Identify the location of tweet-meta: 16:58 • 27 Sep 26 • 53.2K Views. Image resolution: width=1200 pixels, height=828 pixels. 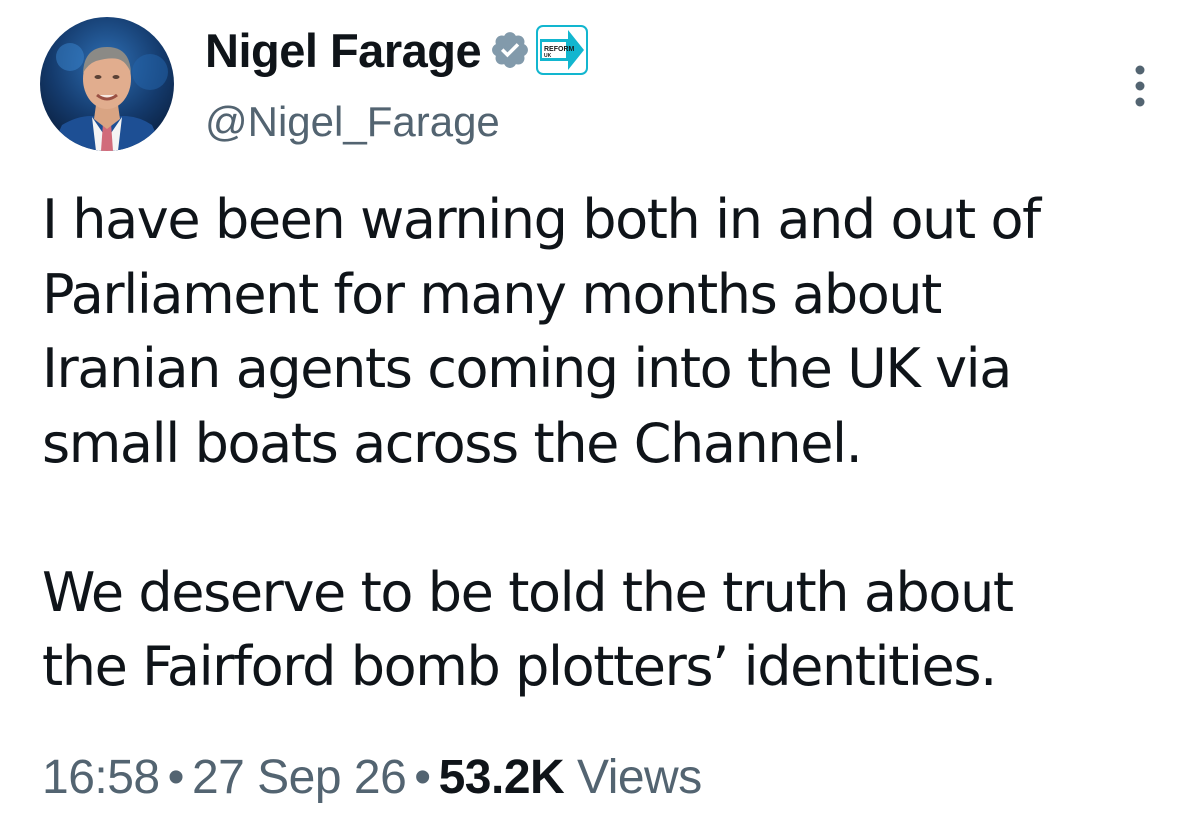
(372, 777).